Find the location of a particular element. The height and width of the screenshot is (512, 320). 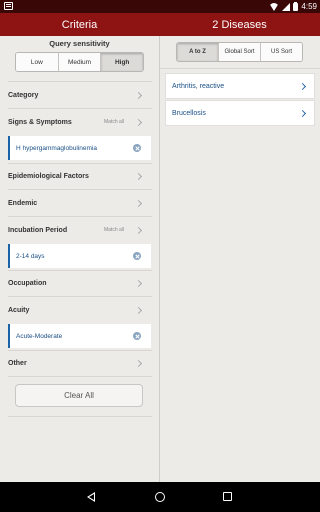

criteria-row-other: Other is located at coordinates (79, 363).